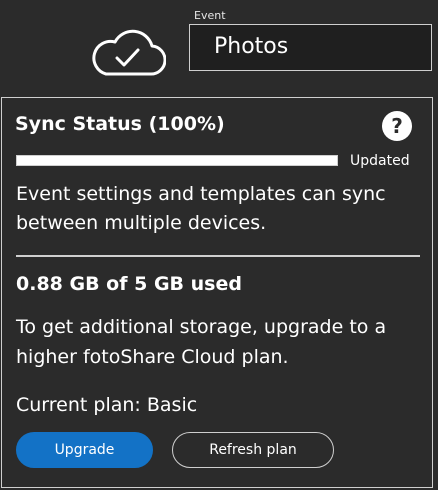  What do you see at coordinates (397, 126) in the screenshot?
I see `help-icon: ?` at bounding box center [397, 126].